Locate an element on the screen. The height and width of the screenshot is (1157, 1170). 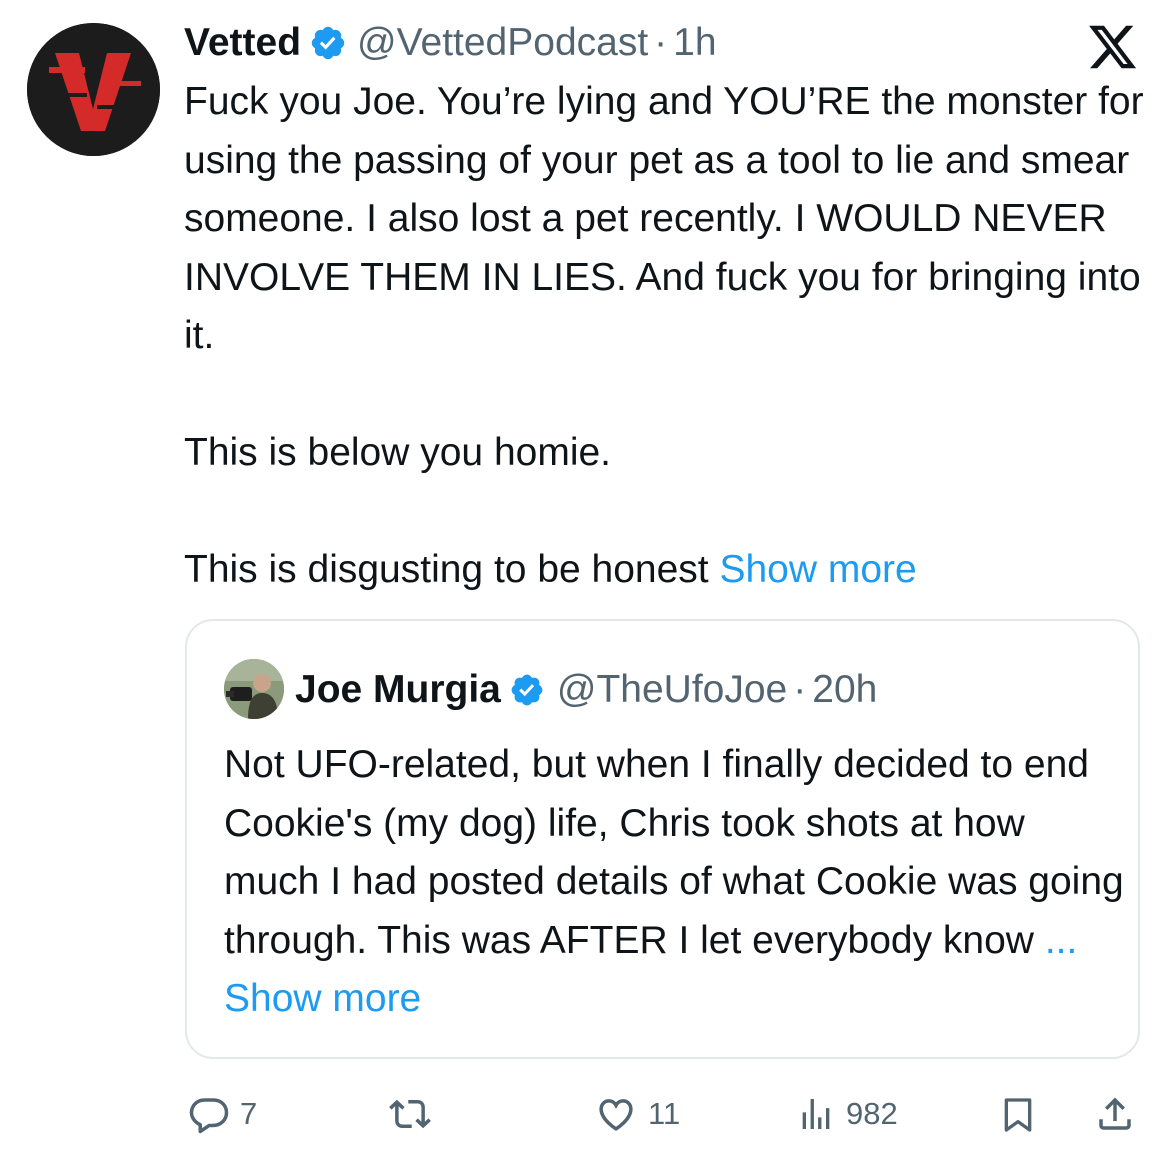
reply-button: 7 is located at coordinates (222, 1114).